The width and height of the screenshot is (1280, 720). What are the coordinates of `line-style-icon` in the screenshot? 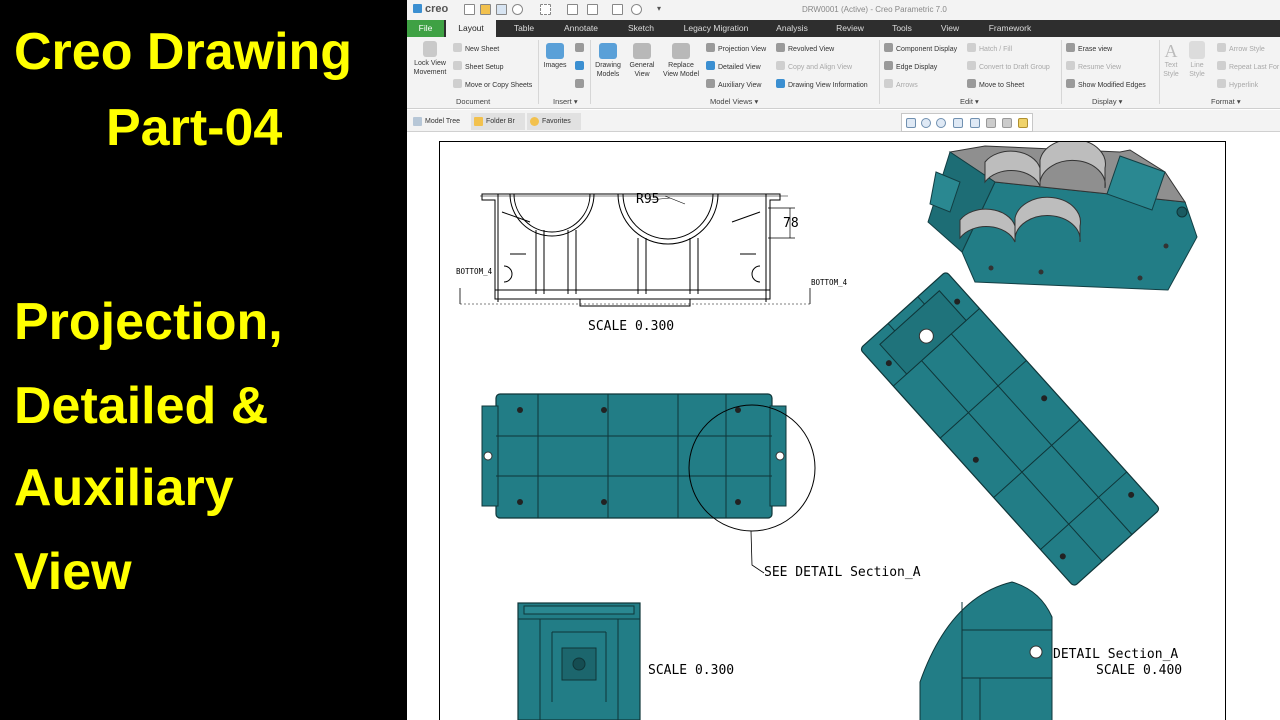 It's located at (1197, 50).